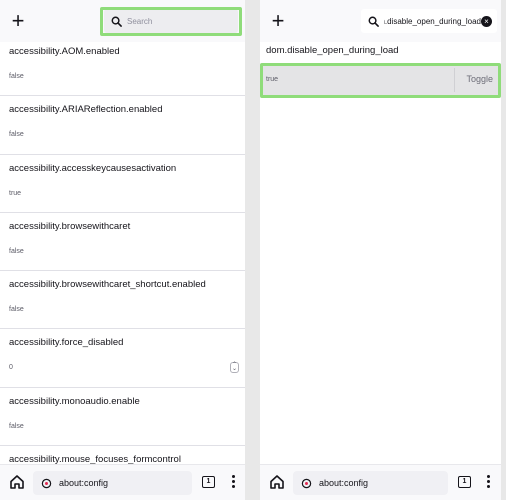  Describe the element at coordinates (86, 110) in the screenshot. I see `pref-name: accessibility.ARIAReflection.enabled` at that location.